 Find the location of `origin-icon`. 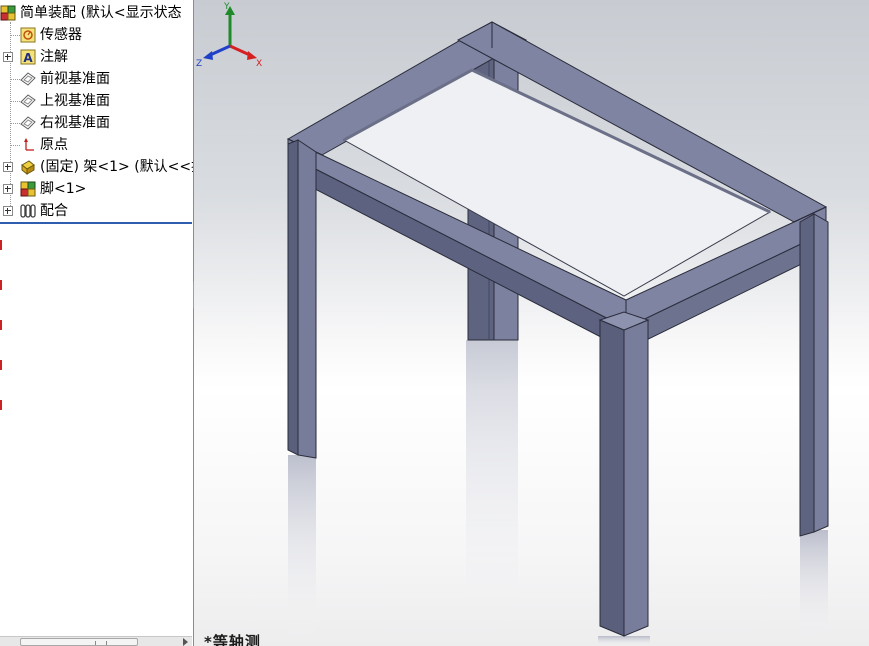

origin-icon is located at coordinates (29, 144).